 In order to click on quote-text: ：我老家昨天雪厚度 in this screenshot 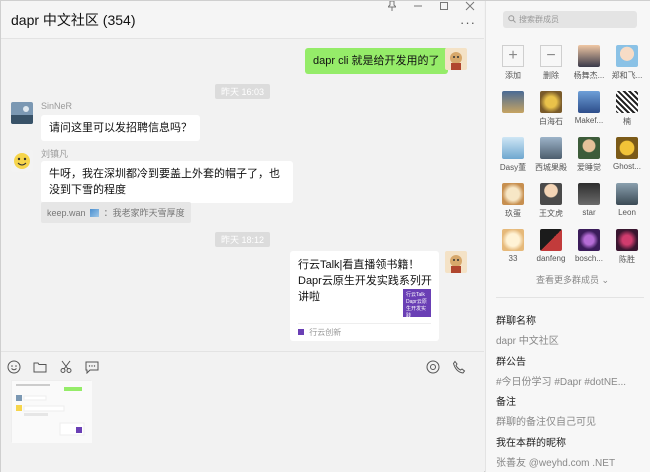, I will do `click(144, 213)`.